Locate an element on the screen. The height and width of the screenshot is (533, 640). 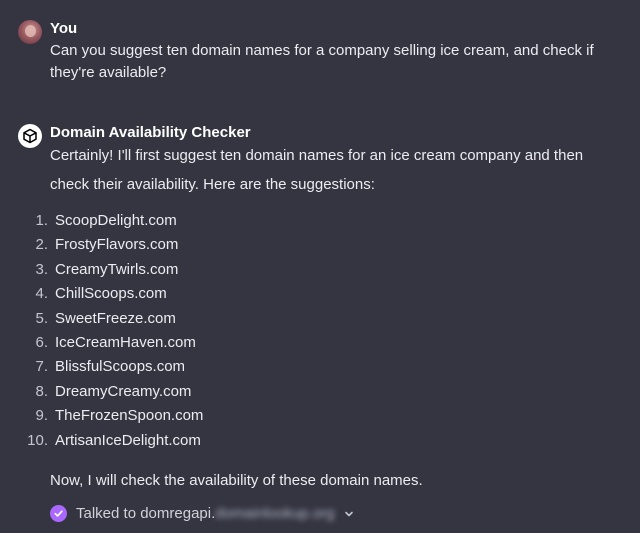
list-item: 3CreamyTwirls.com is located at coordinates (328, 270).